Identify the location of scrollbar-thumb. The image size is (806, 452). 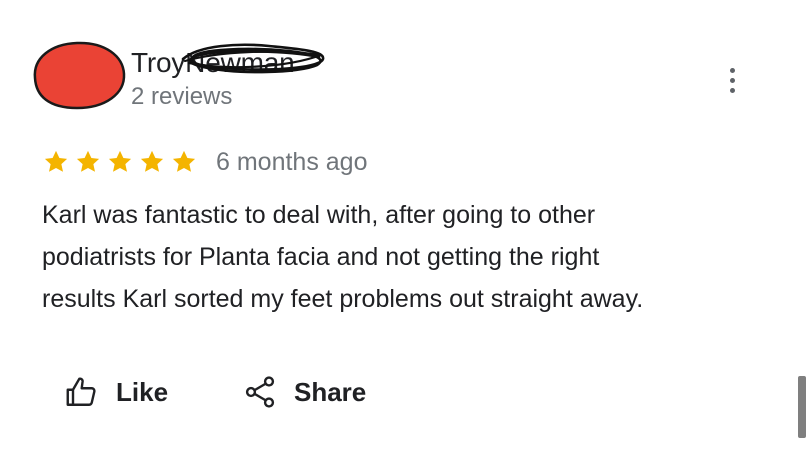
(802, 407).